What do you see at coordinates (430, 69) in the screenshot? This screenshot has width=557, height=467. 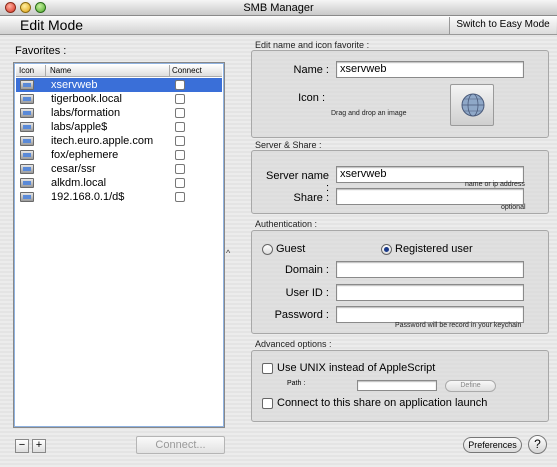 I see `name-field: xservweb` at bounding box center [430, 69].